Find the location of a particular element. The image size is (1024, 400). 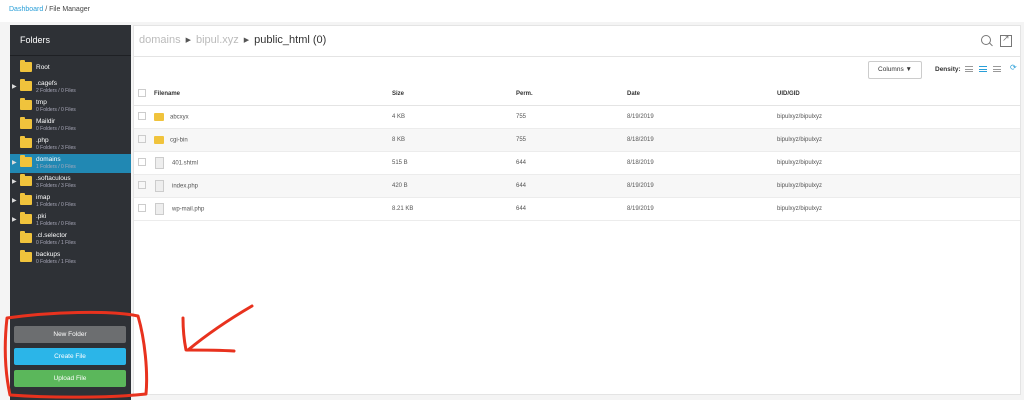

filename-text: 401.shtml is located at coordinates (185, 163).